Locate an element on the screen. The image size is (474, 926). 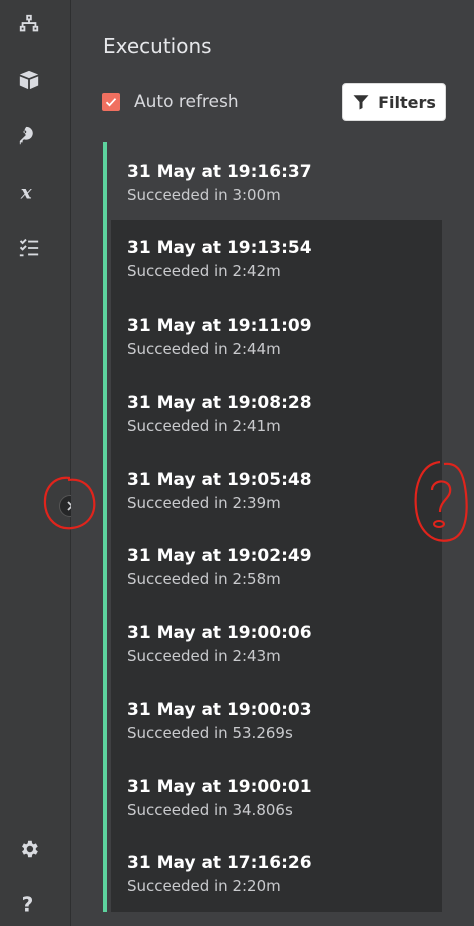
filters-label: Filters is located at coordinates (407, 102).